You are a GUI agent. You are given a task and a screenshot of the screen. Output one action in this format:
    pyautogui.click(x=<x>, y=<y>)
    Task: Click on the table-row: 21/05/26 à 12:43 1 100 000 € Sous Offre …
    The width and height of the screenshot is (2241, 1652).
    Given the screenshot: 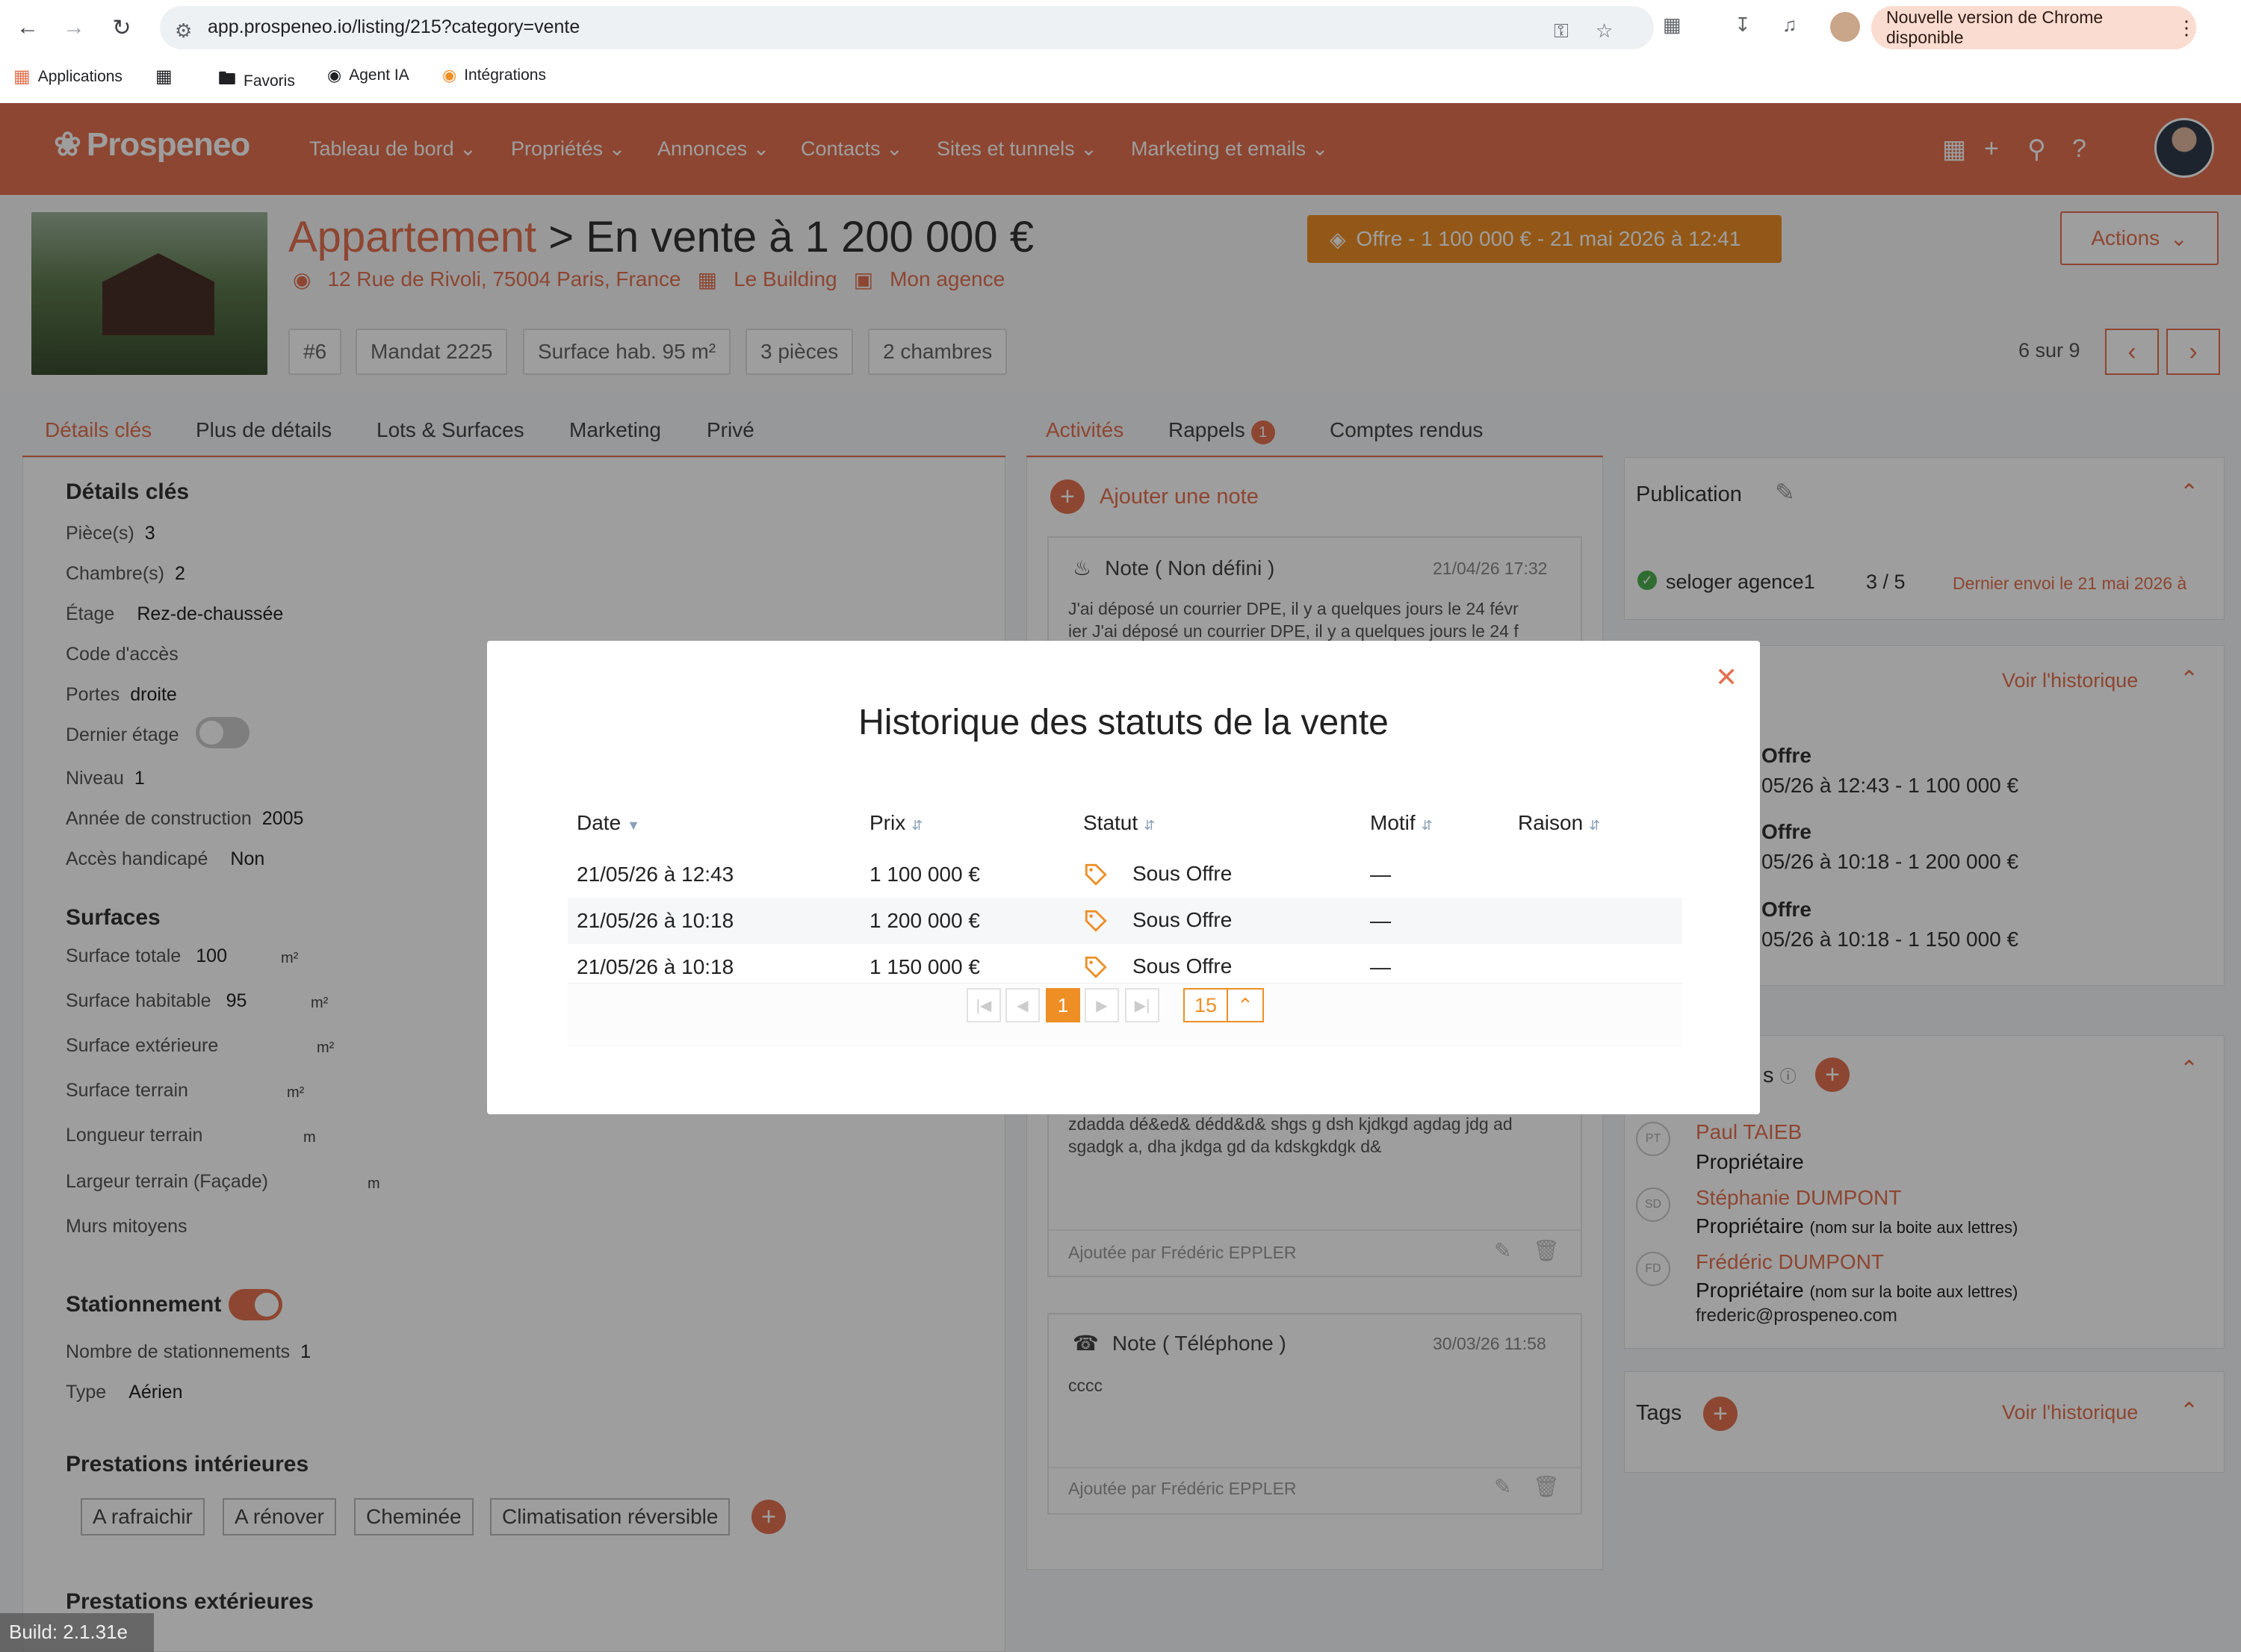 What is the action you would take?
    pyautogui.click(x=1125, y=874)
    